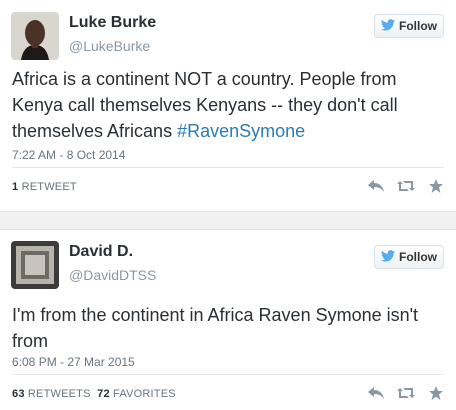  Describe the element at coordinates (15, 187) in the screenshot. I see `retweet-count: 1` at that location.